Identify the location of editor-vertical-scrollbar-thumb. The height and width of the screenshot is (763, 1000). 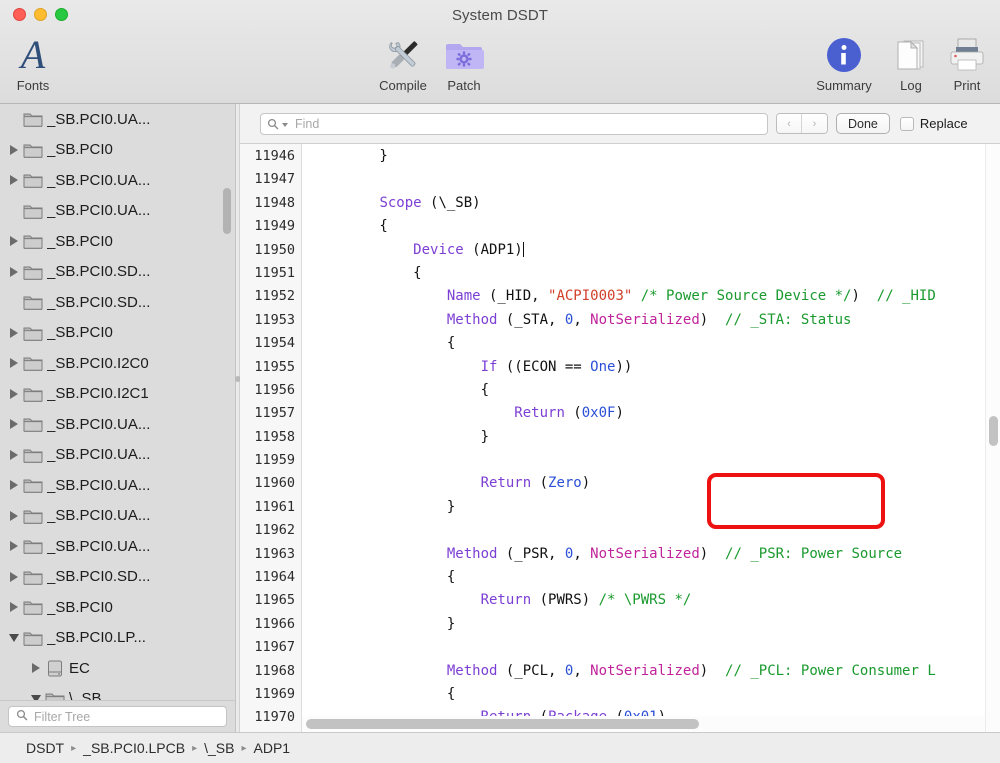
(993, 431).